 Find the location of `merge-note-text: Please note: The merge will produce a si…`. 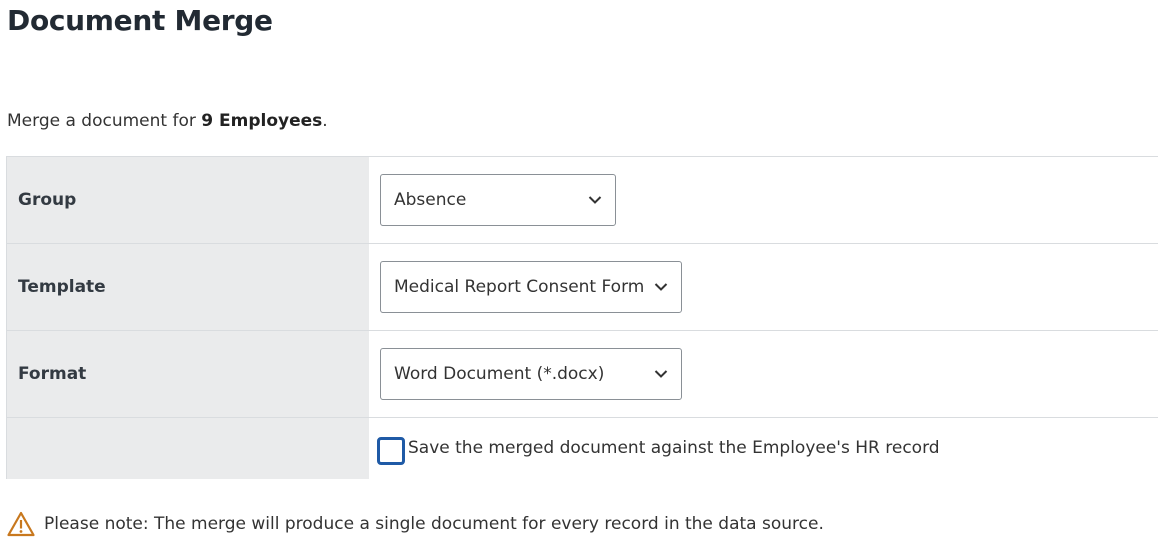

merge-note-text: Please note: The merge will produce a si… is located at coordinates (434, 524).